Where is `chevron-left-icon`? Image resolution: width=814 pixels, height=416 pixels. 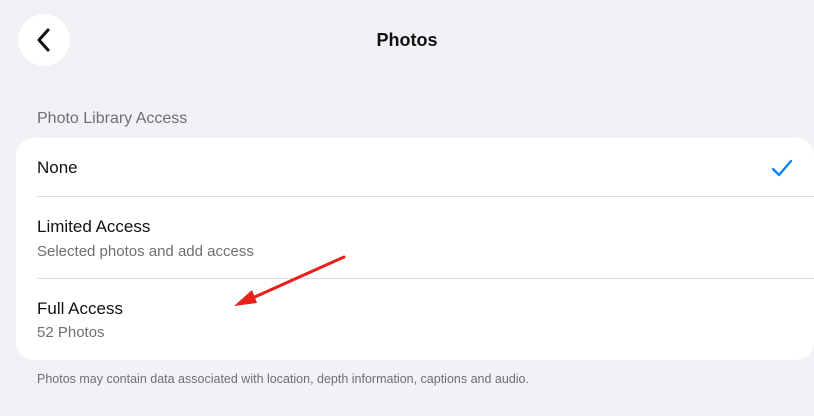
chevron-left-icon is located at coordinates (43, 40).